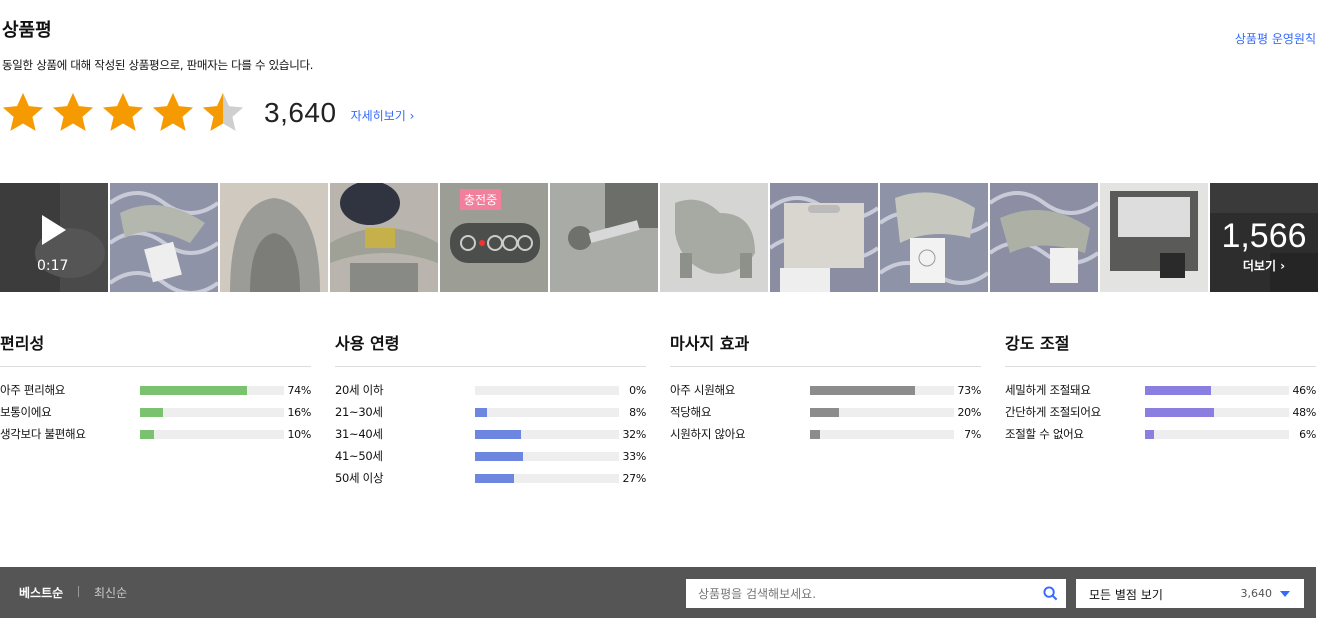  I want to click on stat-percent: 20%, so click(969, 412).